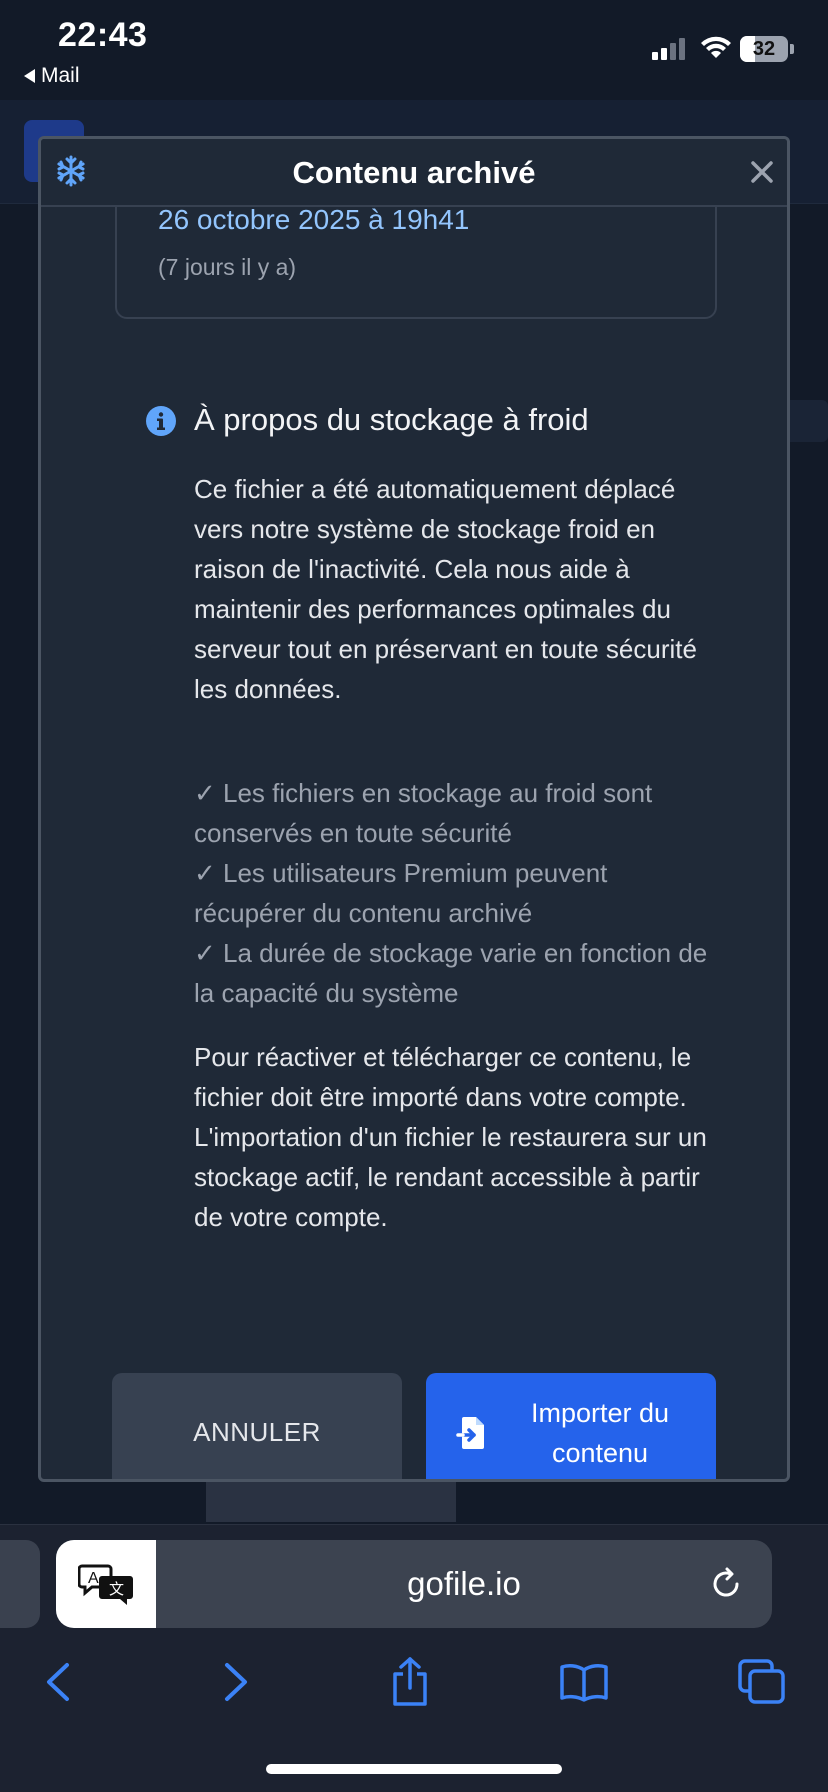 The image size is (828, 1792). Describe the element at coordinates (257, 1426) in the screenshot. I see `cancel-button: ANNULER` at that location.